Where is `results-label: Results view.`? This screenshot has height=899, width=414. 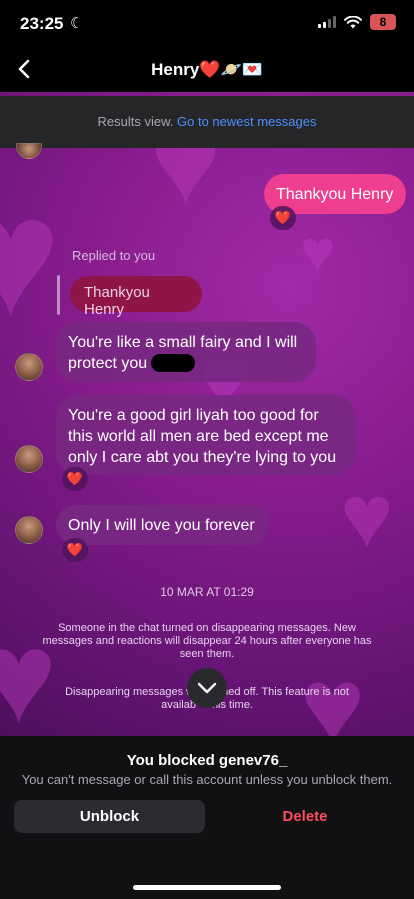 results-label: Results view. is located at coordinates (137, 121).